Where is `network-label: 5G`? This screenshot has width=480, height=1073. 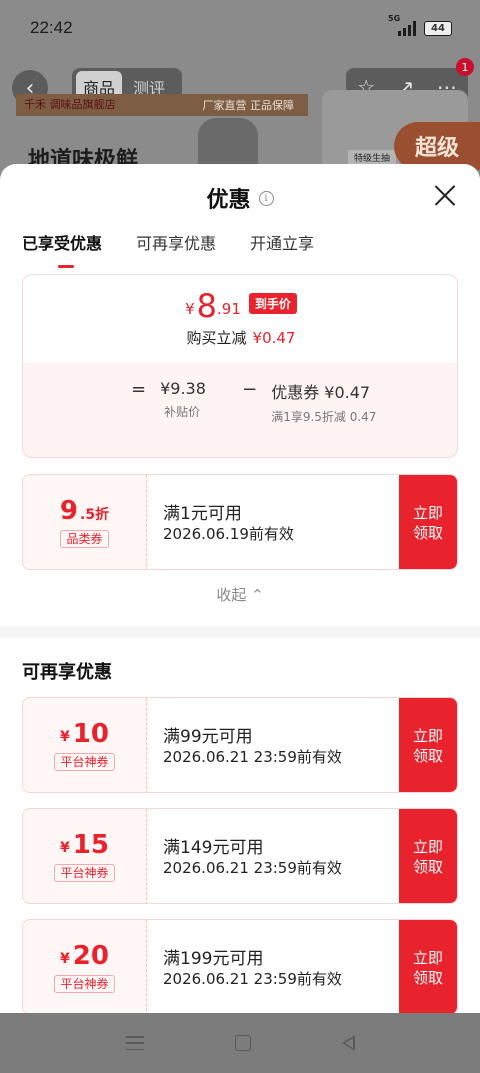
network-label: 5G is located at coordinates (394, 18).